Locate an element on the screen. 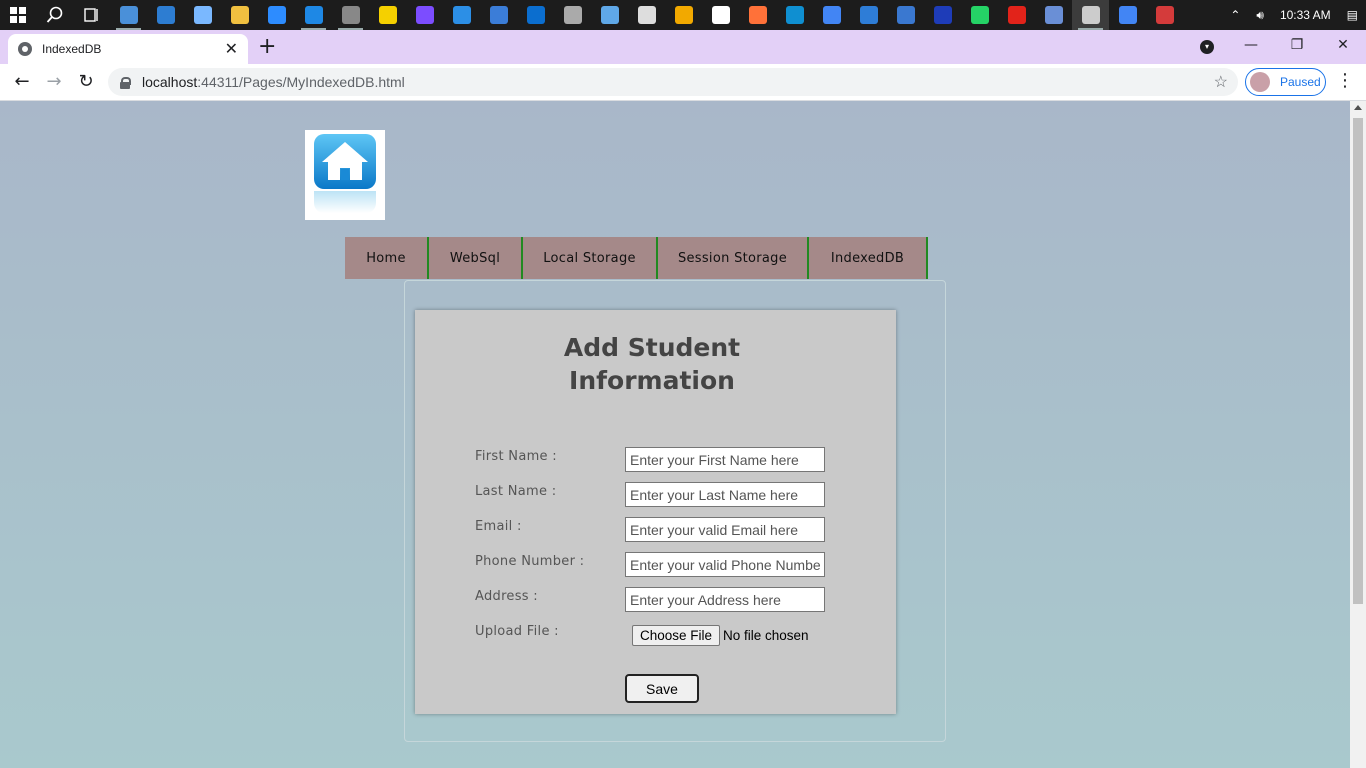  last-name-input is located at coordinates (725, 494).